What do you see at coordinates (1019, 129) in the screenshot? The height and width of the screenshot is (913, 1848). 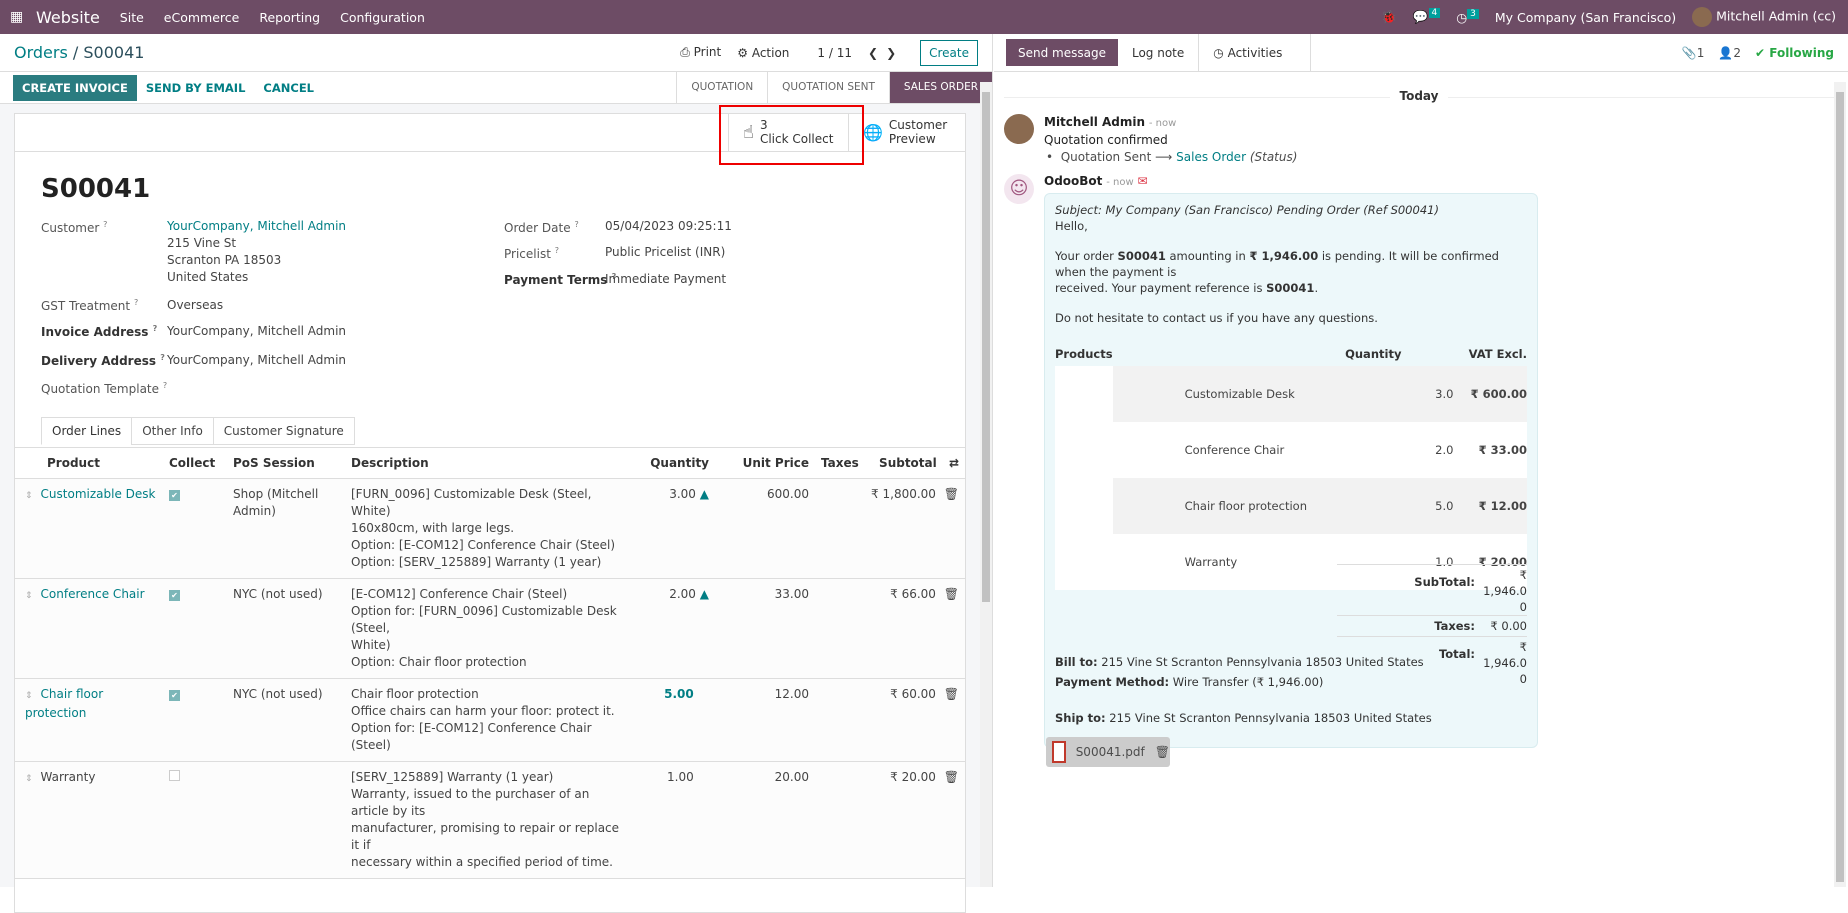 I see `author-avatar` at bounding box center [1019, 129].